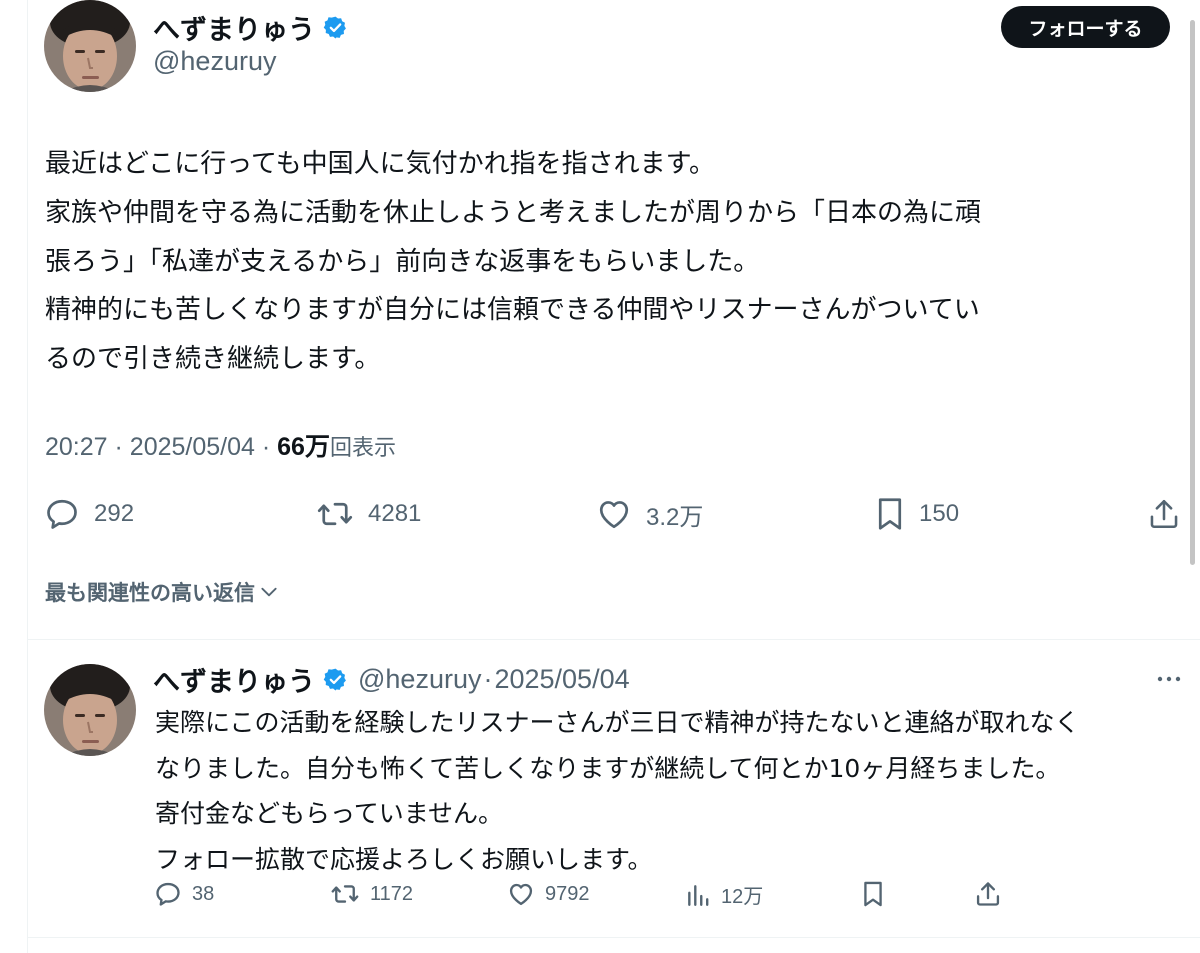  I want to click on reply-like-count: 9792, so click(567, 893).